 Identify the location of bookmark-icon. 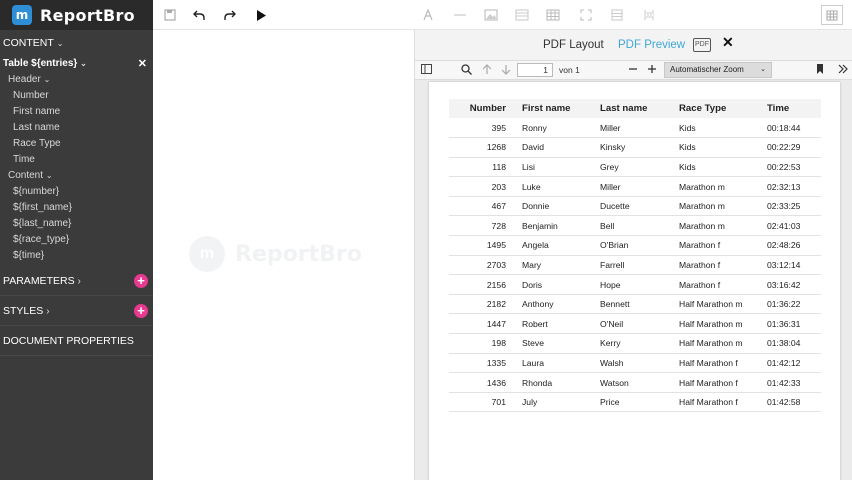
(820, 70).